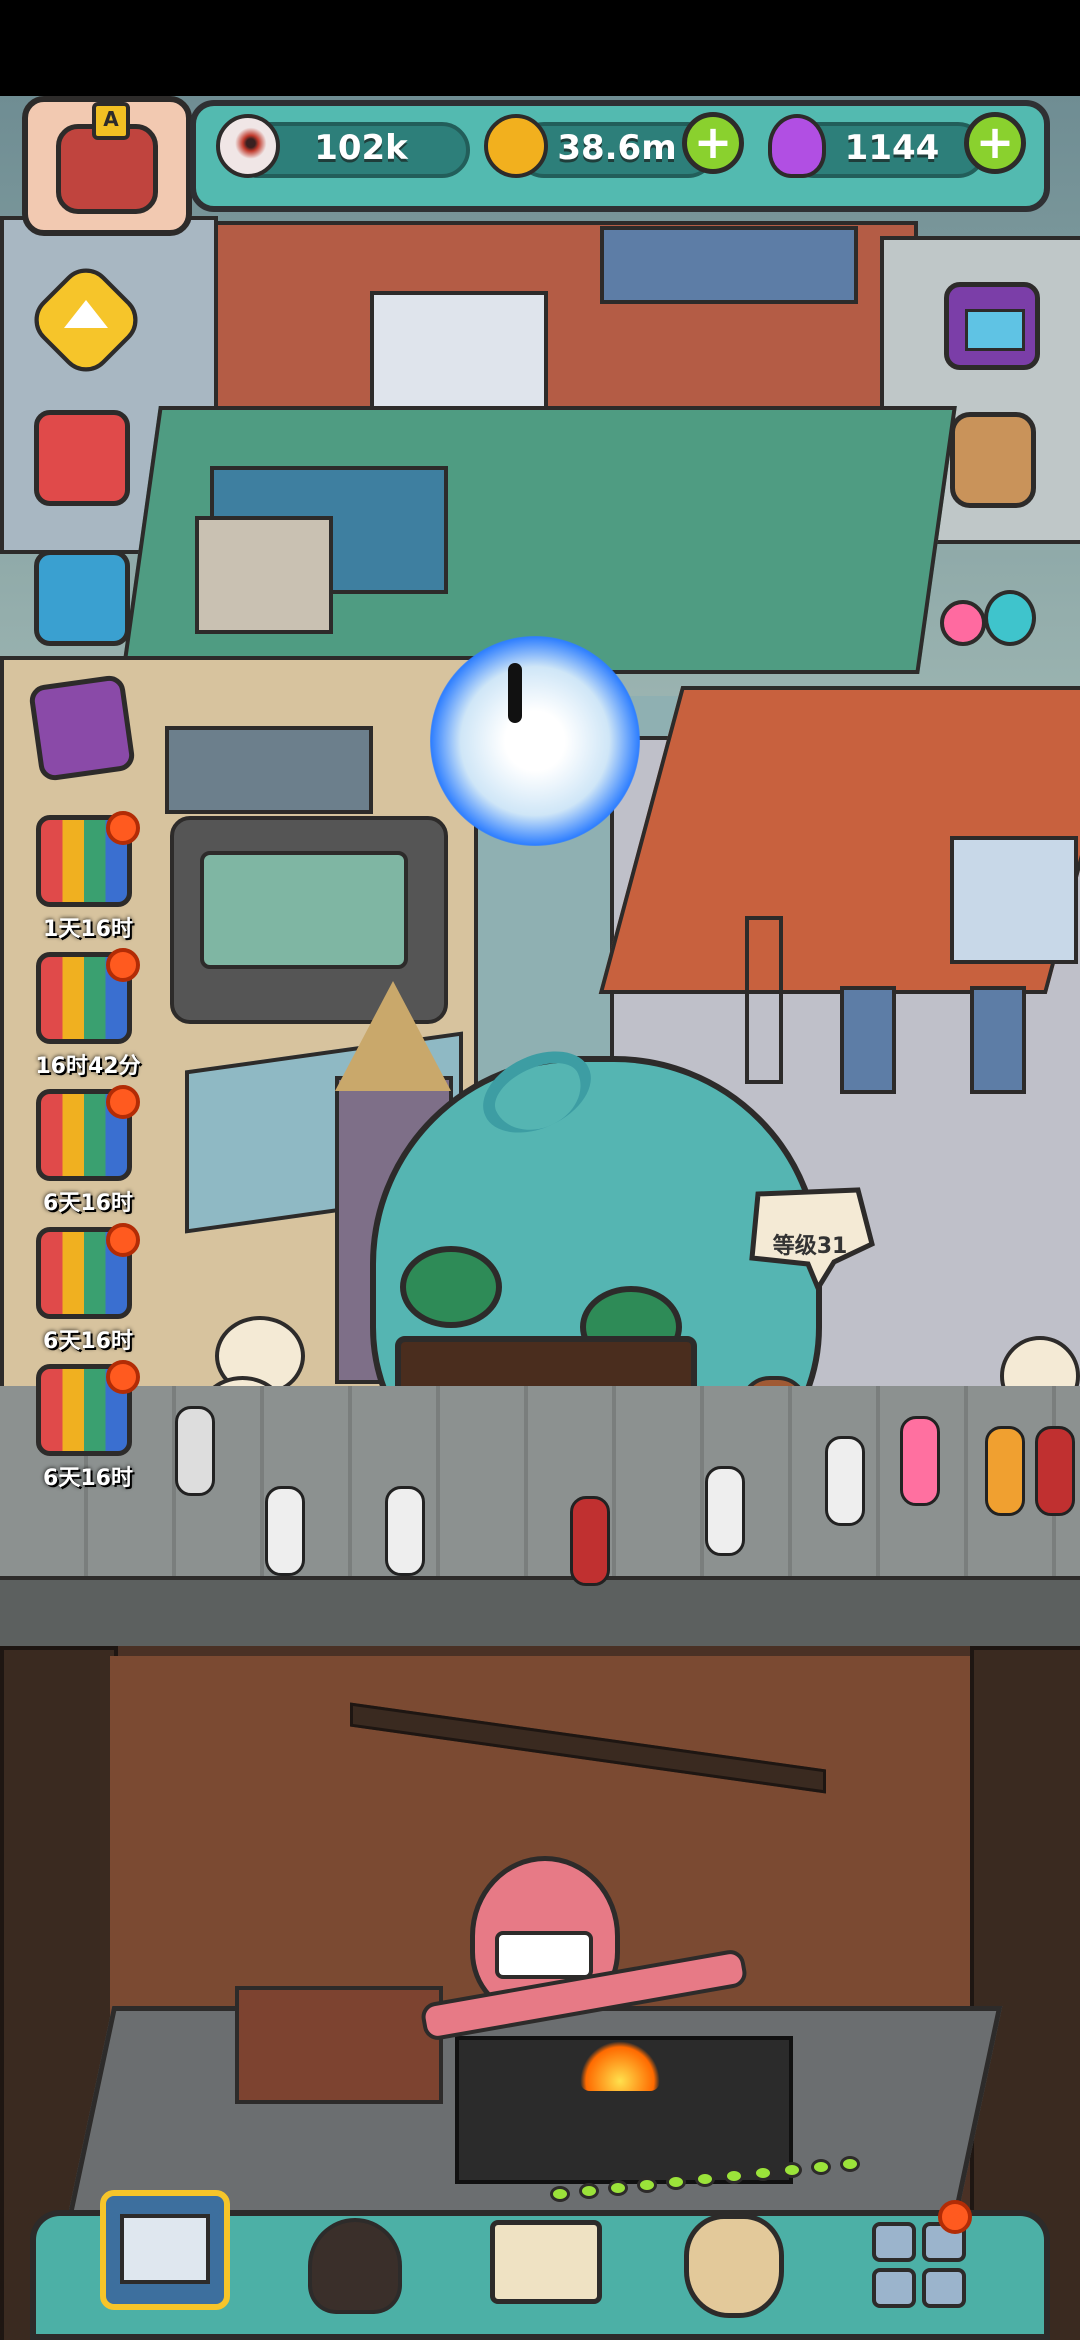 Image resolution: width=1080 pixels, height=2340 pixels. I want to click on cards-button, so click(82, 728).